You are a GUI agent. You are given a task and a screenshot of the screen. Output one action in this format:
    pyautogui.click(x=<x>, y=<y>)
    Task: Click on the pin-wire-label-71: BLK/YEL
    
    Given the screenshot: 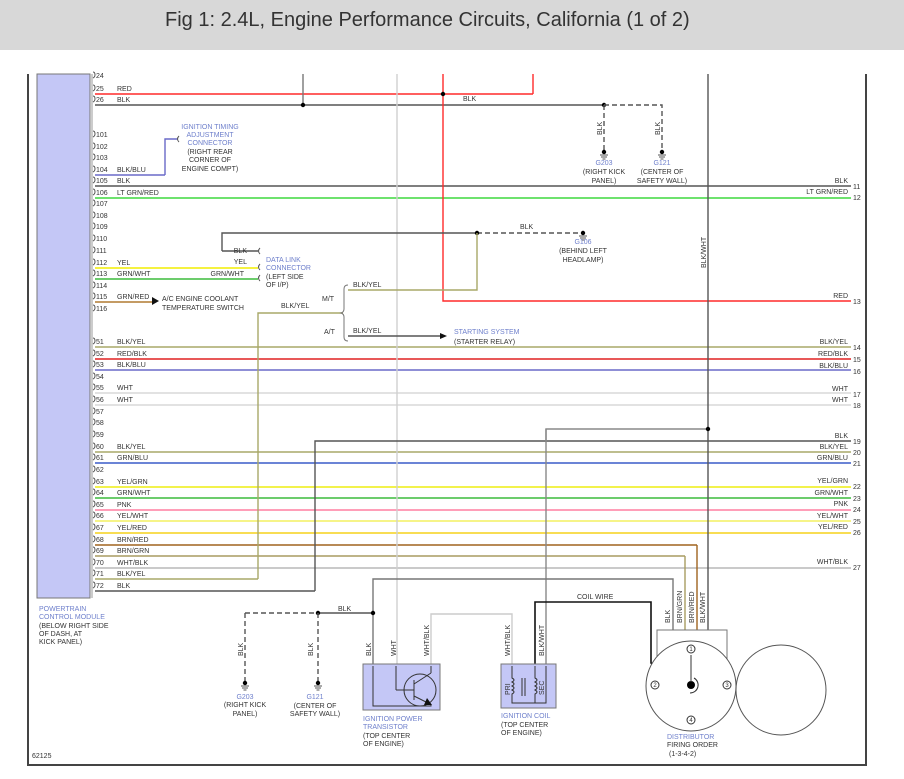 What is the action you would take?
    pyautogui.click(x=131, y=574)
    